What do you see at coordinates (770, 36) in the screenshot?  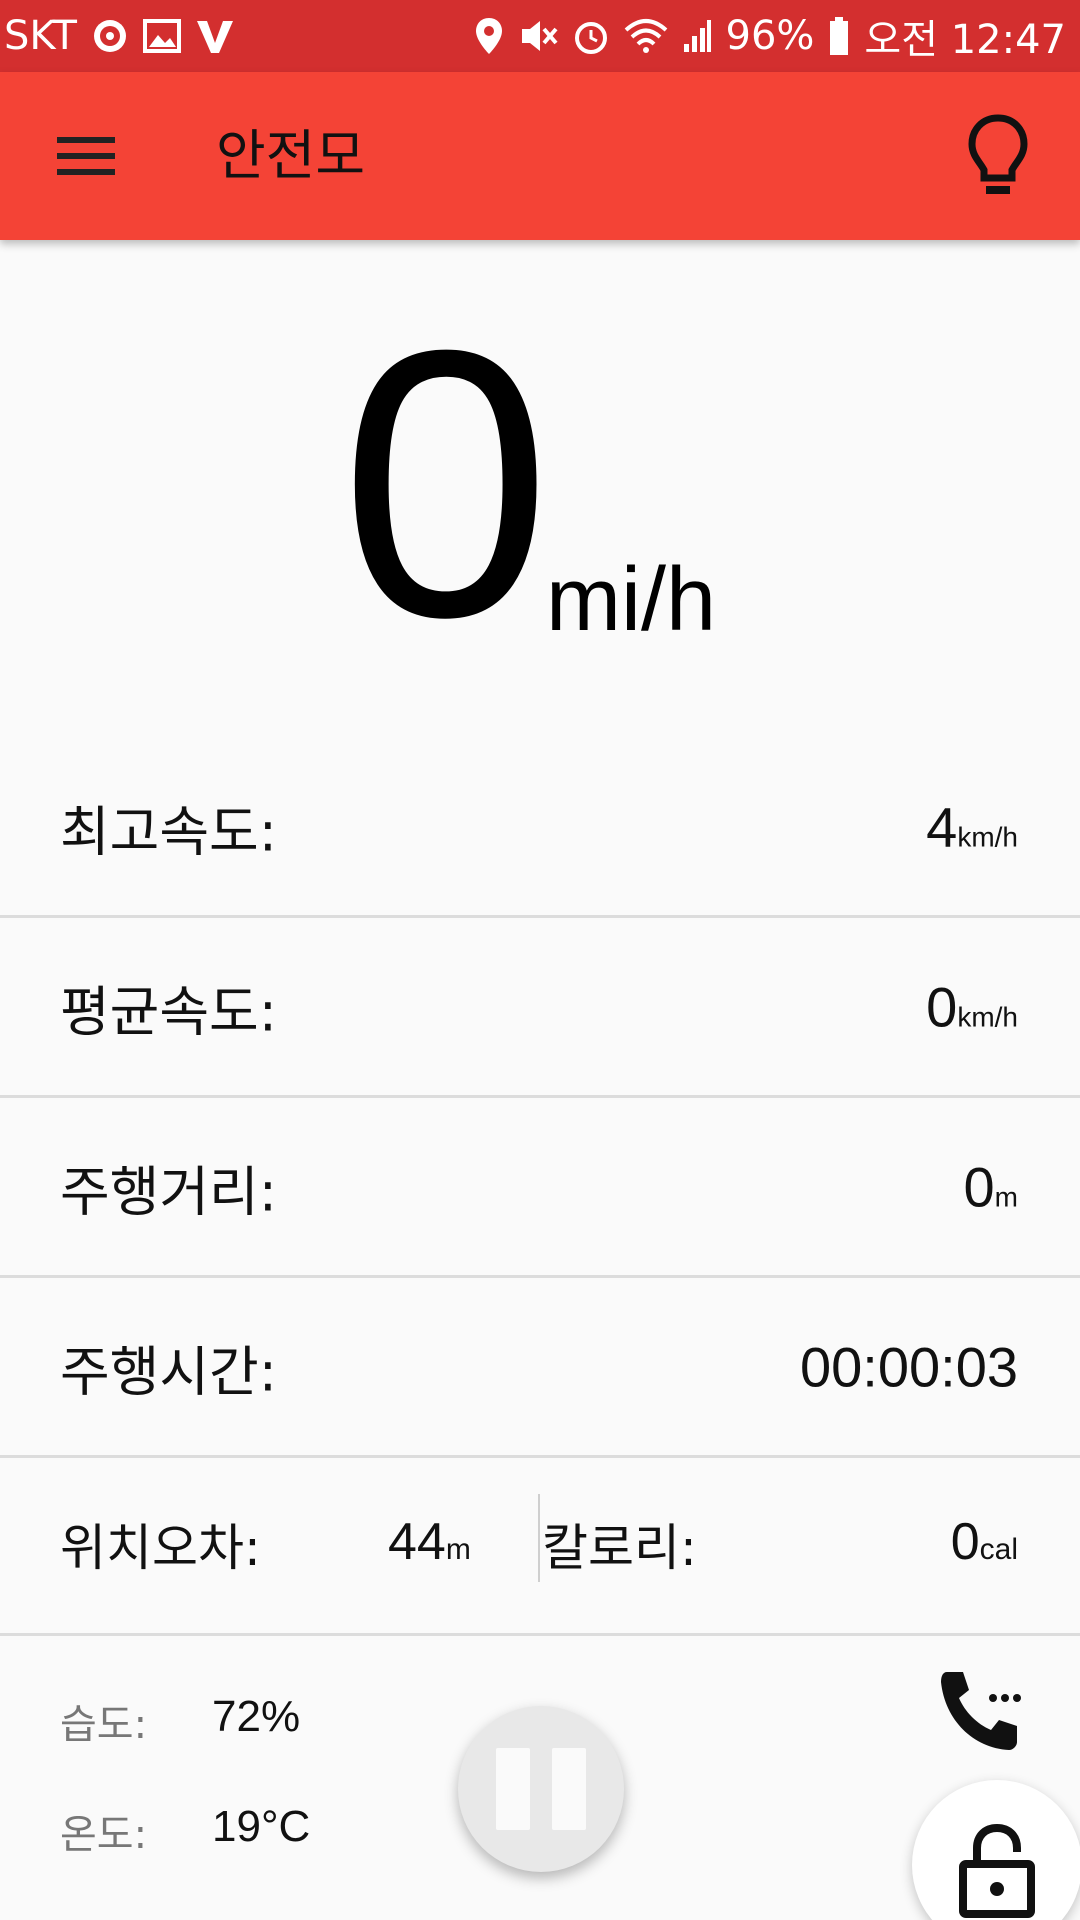 I see `battery-percent: 96%` at bounding box center [770, 36].